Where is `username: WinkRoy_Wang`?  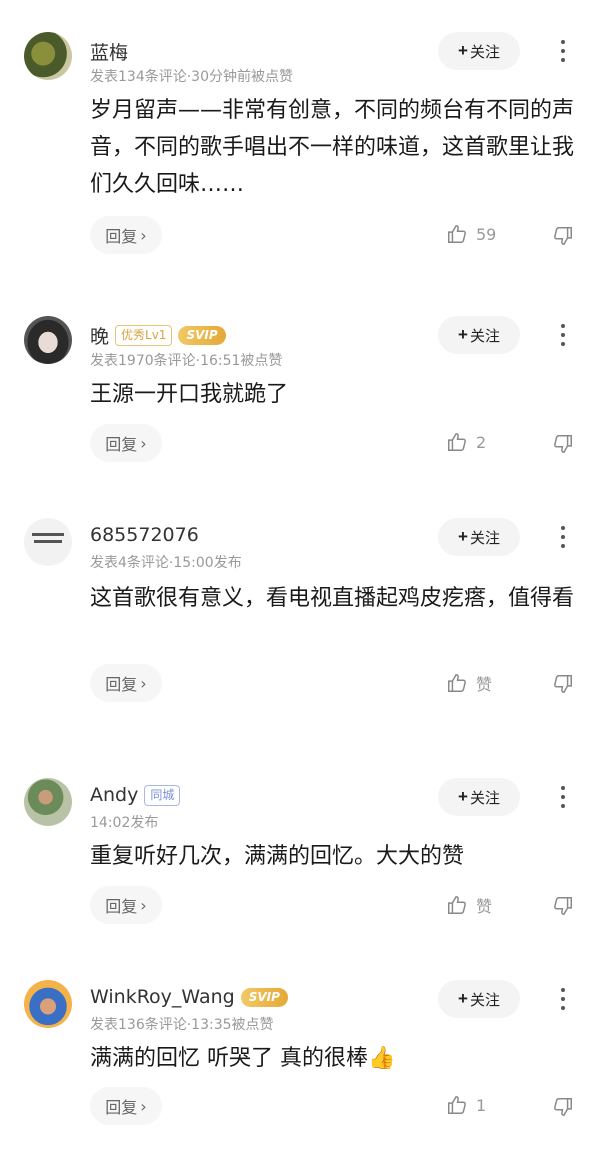
username: WinkRoy_Wang is located at coordinates (162, 997).